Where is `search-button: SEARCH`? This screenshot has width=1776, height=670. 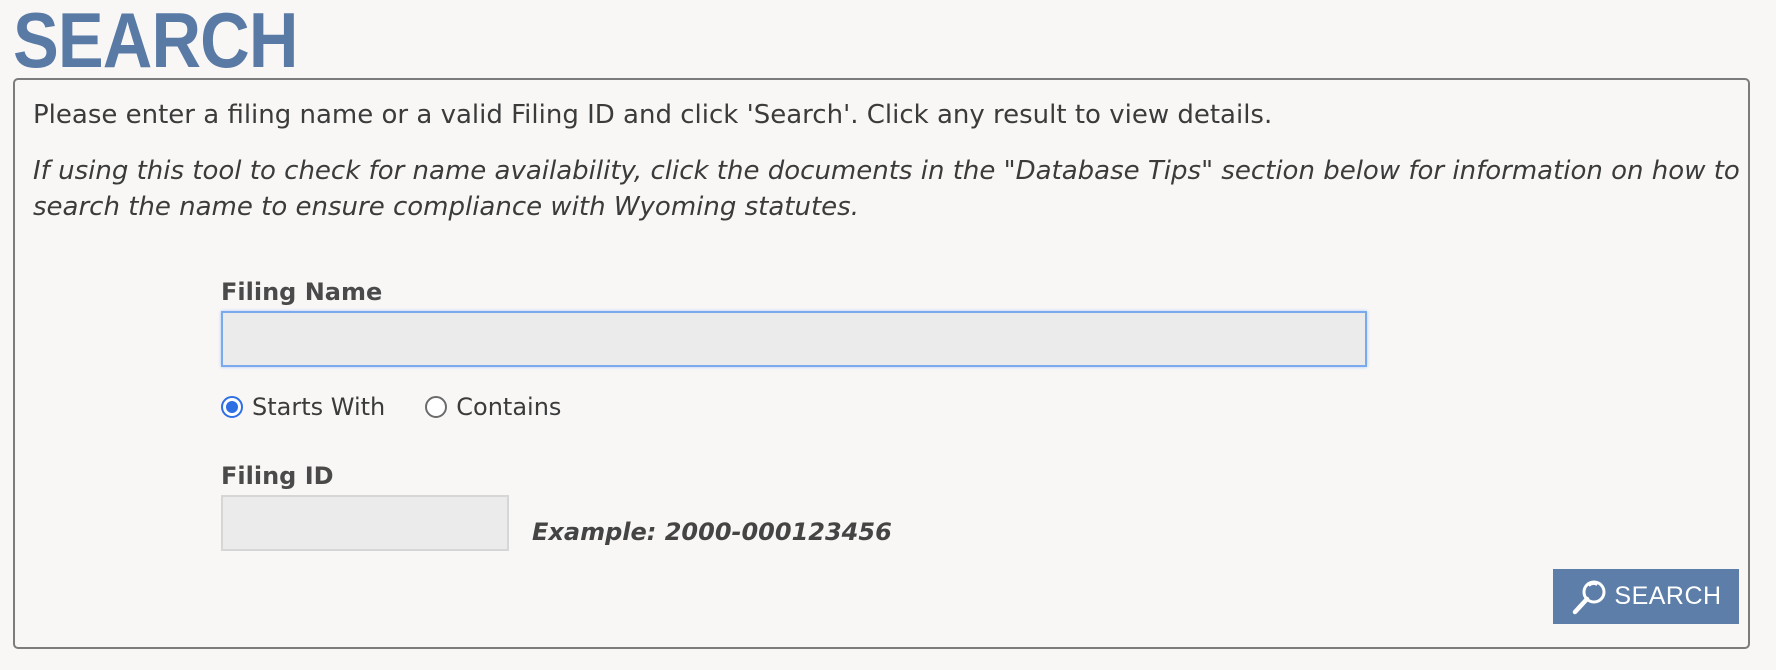
search-button: SEARCH is located at coordinates (1646, 596).